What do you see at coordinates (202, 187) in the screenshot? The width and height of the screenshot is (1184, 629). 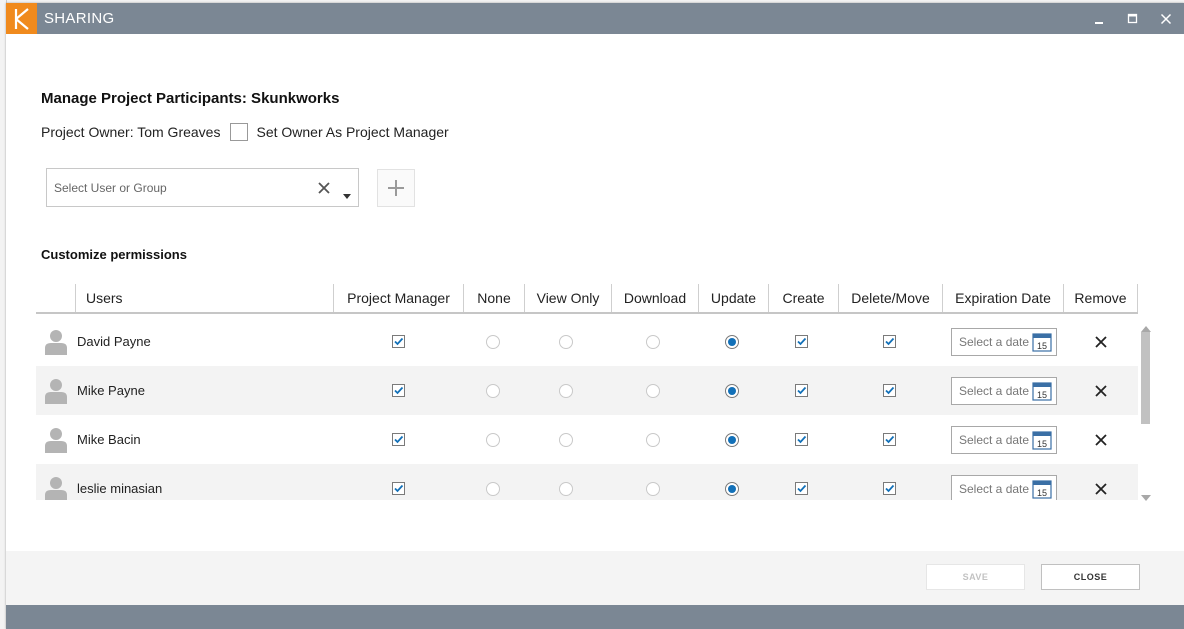 I see `user-group-select: Select User or Group` at bounding box center [202, 187].